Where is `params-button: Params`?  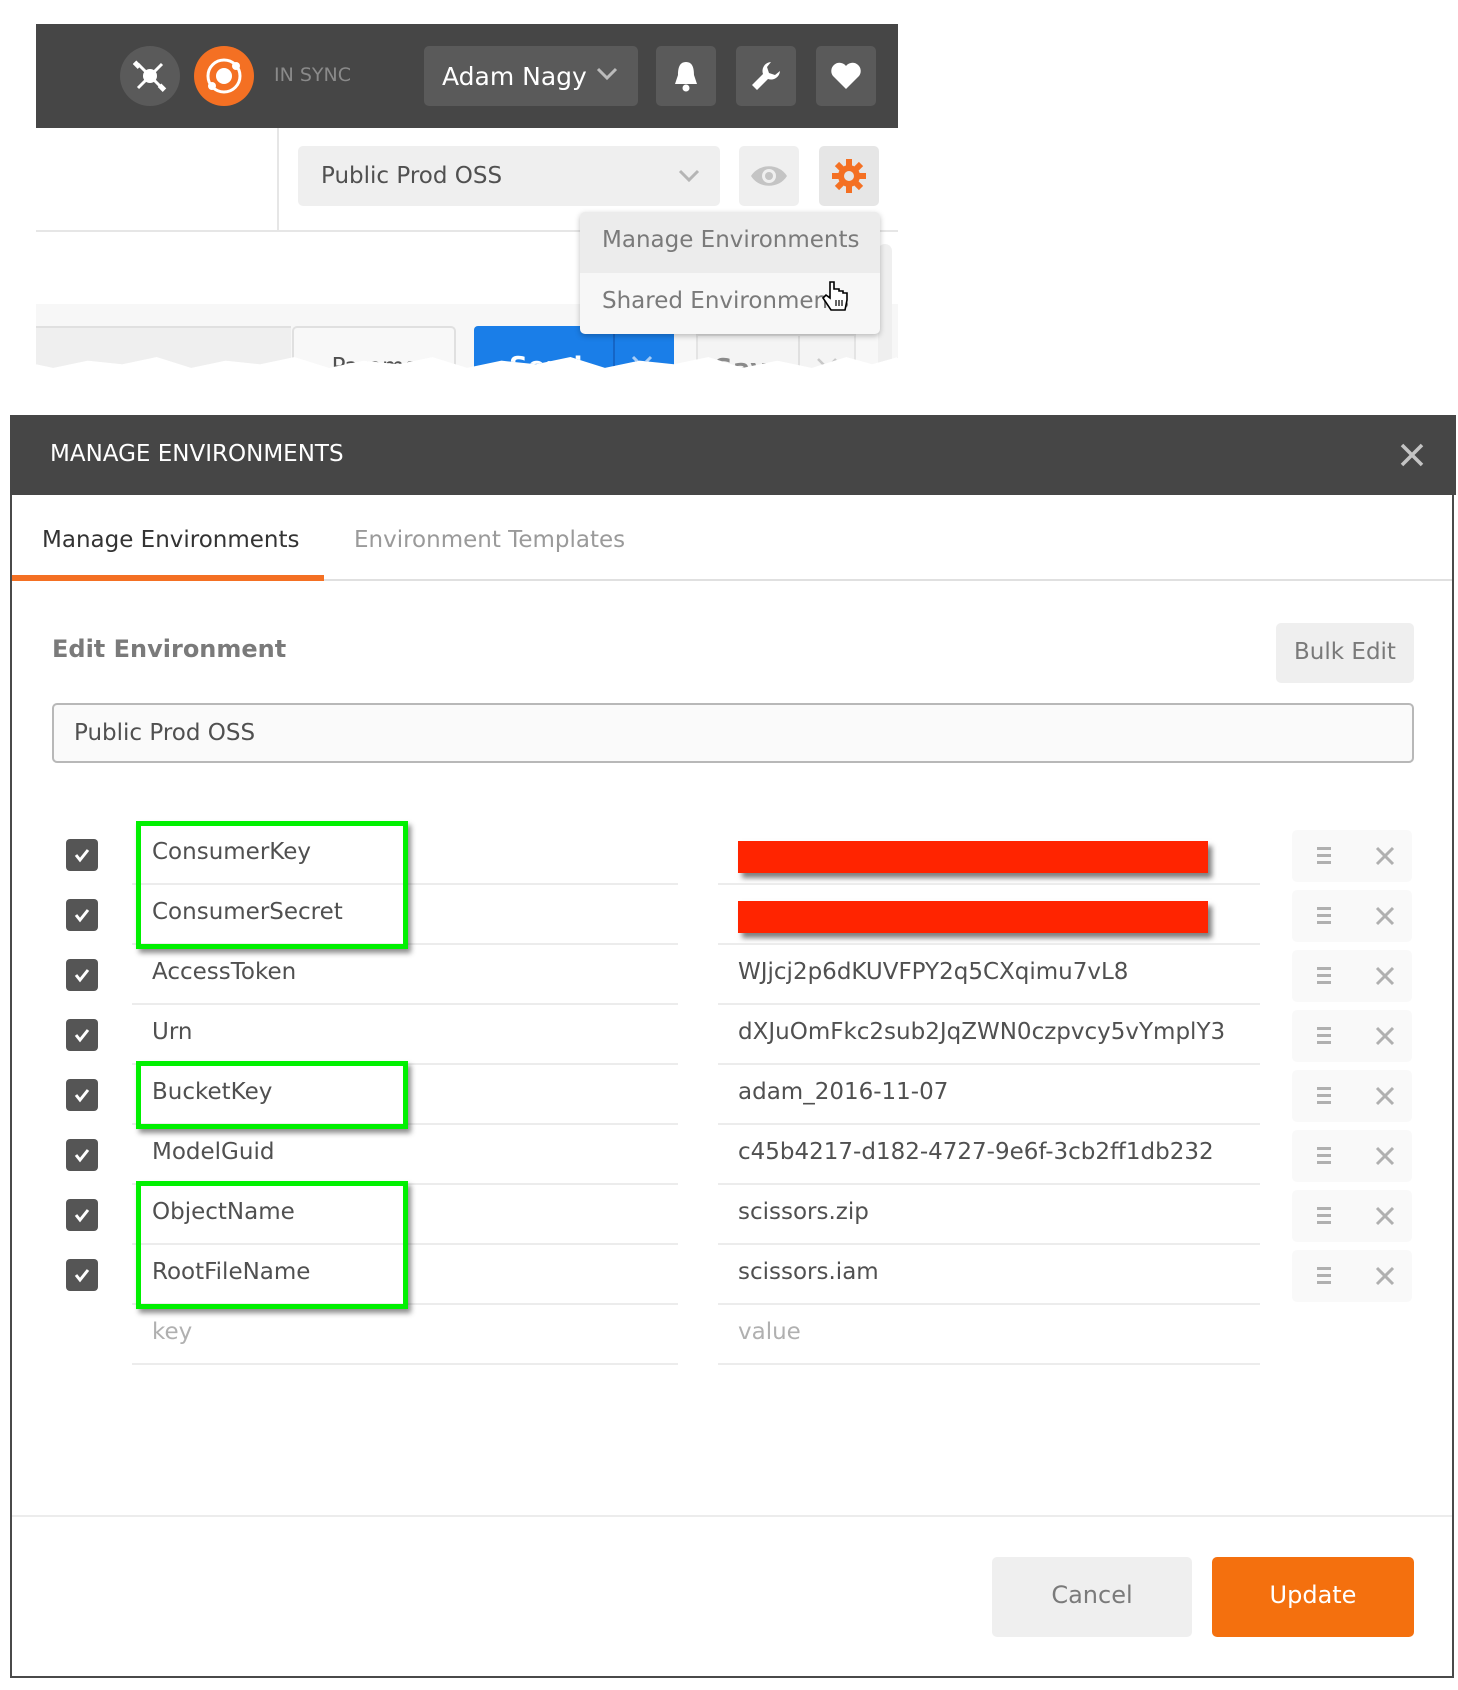 params-button: Params is located at coordinates (374, 347).